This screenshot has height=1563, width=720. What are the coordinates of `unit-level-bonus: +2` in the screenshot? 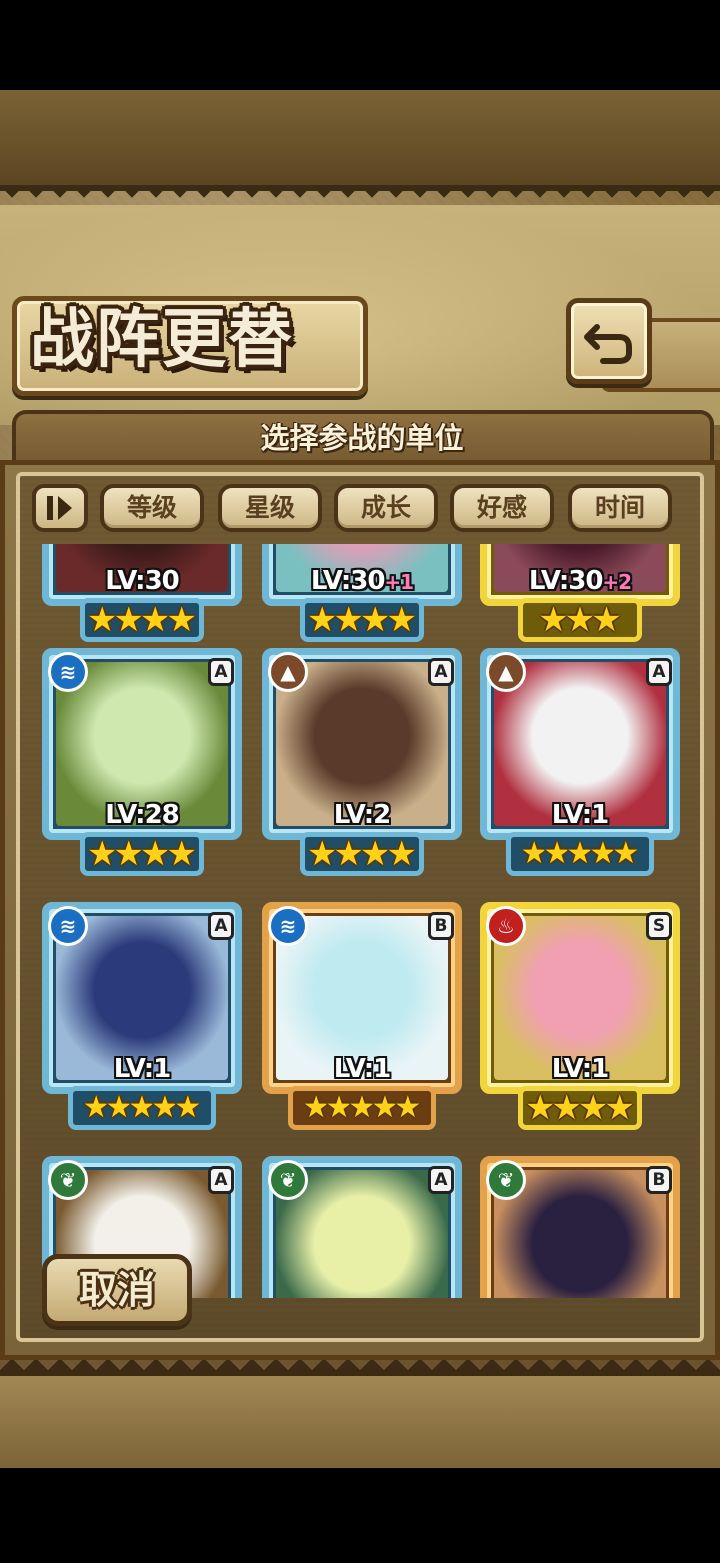 It's located at (617, 582).